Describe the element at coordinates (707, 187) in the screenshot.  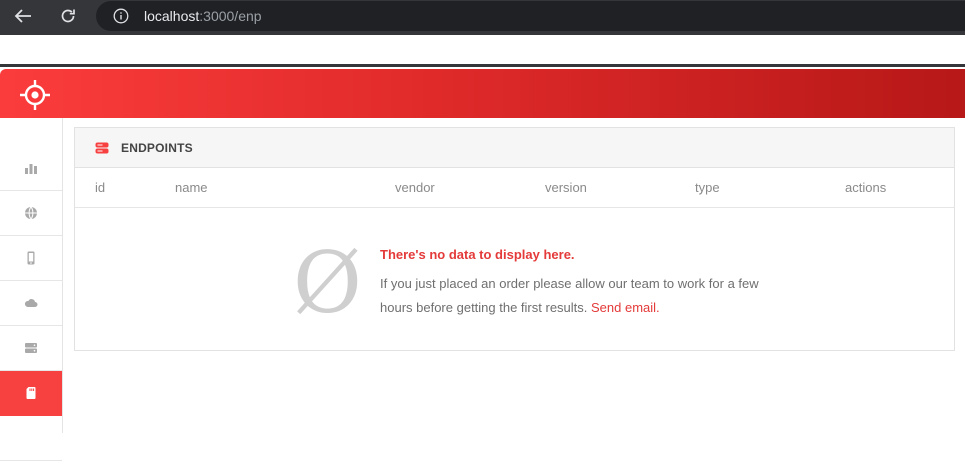
I see `column-header-type: type` at that location.